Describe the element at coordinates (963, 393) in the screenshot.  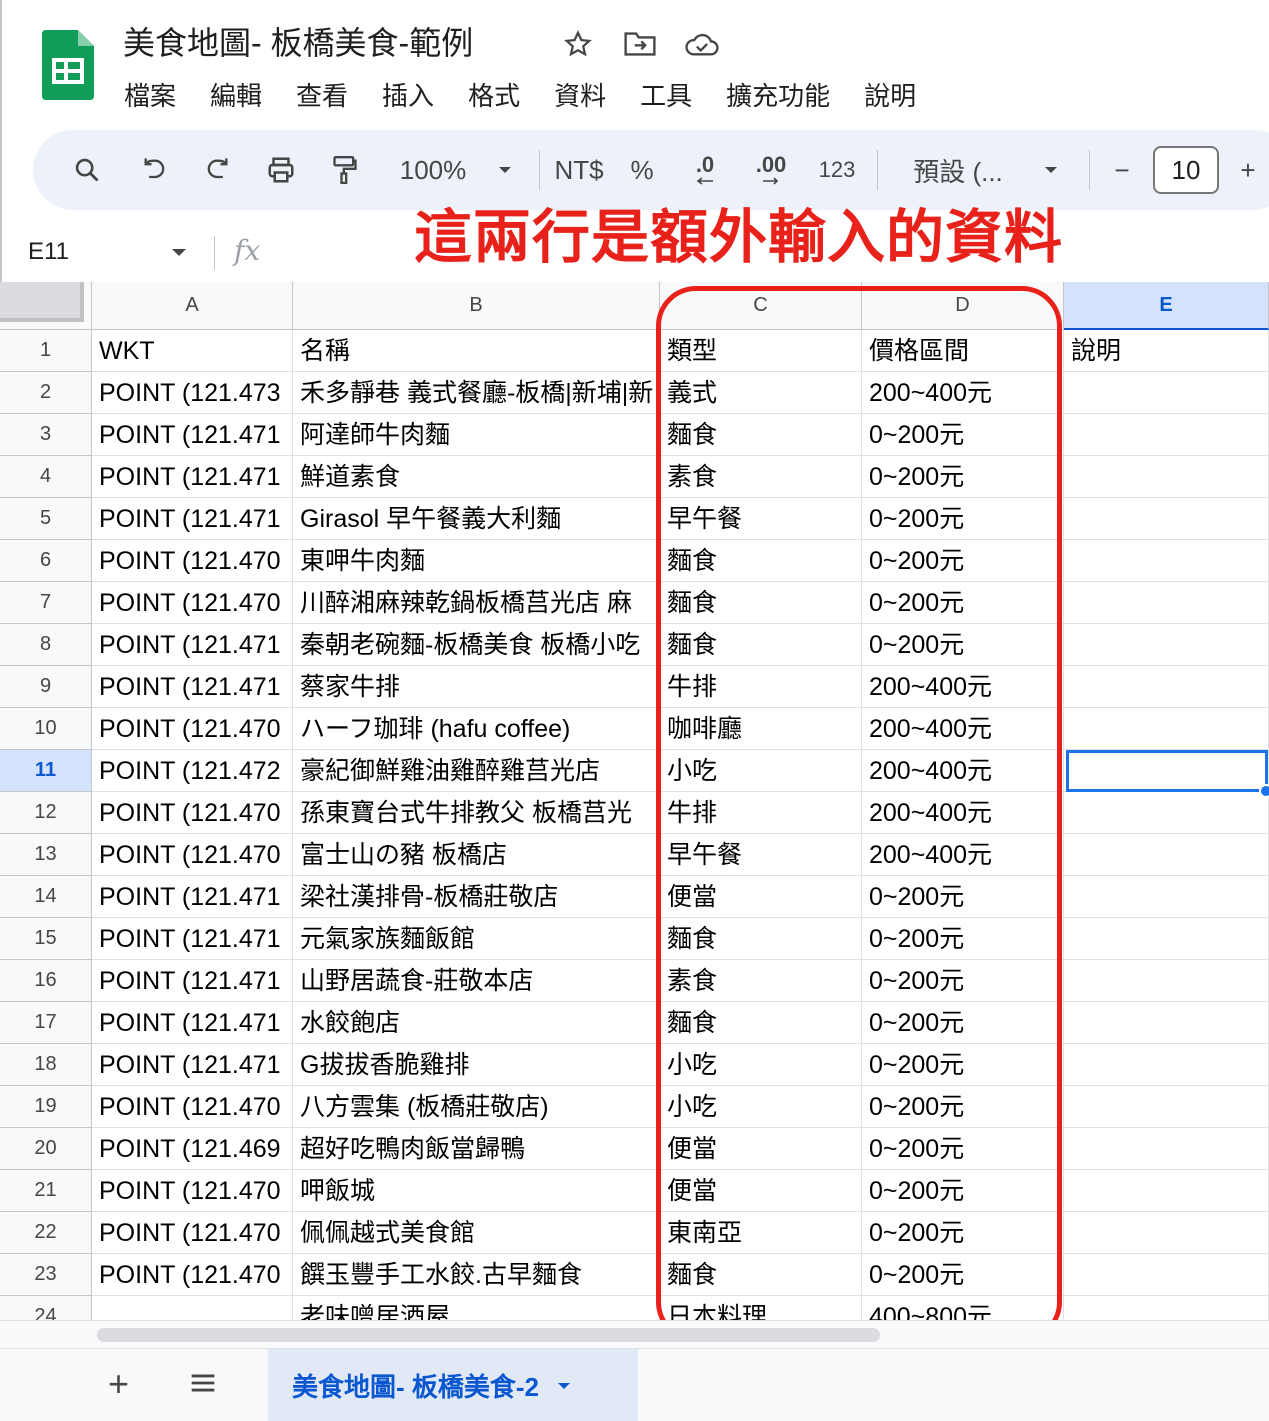
I see `cell-d2: 200~400元` at that location.